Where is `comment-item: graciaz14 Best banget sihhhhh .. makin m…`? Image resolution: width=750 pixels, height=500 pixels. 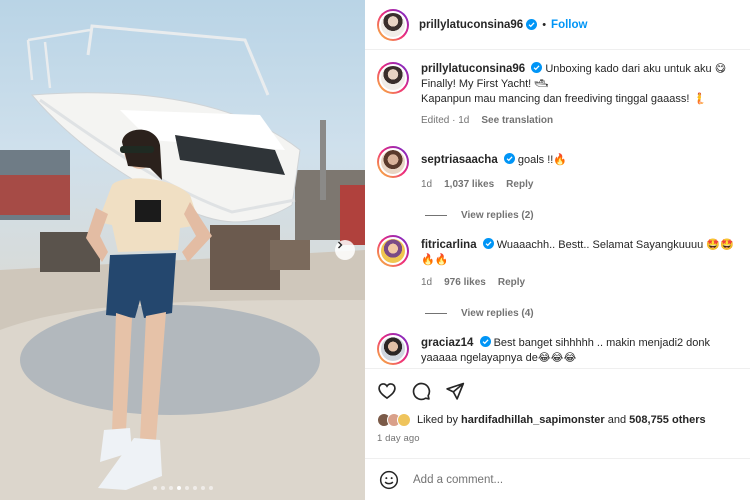
comment-item: graciaz14 Best banget sihhhhh .. makin m… is located at coordinates (557, 349).